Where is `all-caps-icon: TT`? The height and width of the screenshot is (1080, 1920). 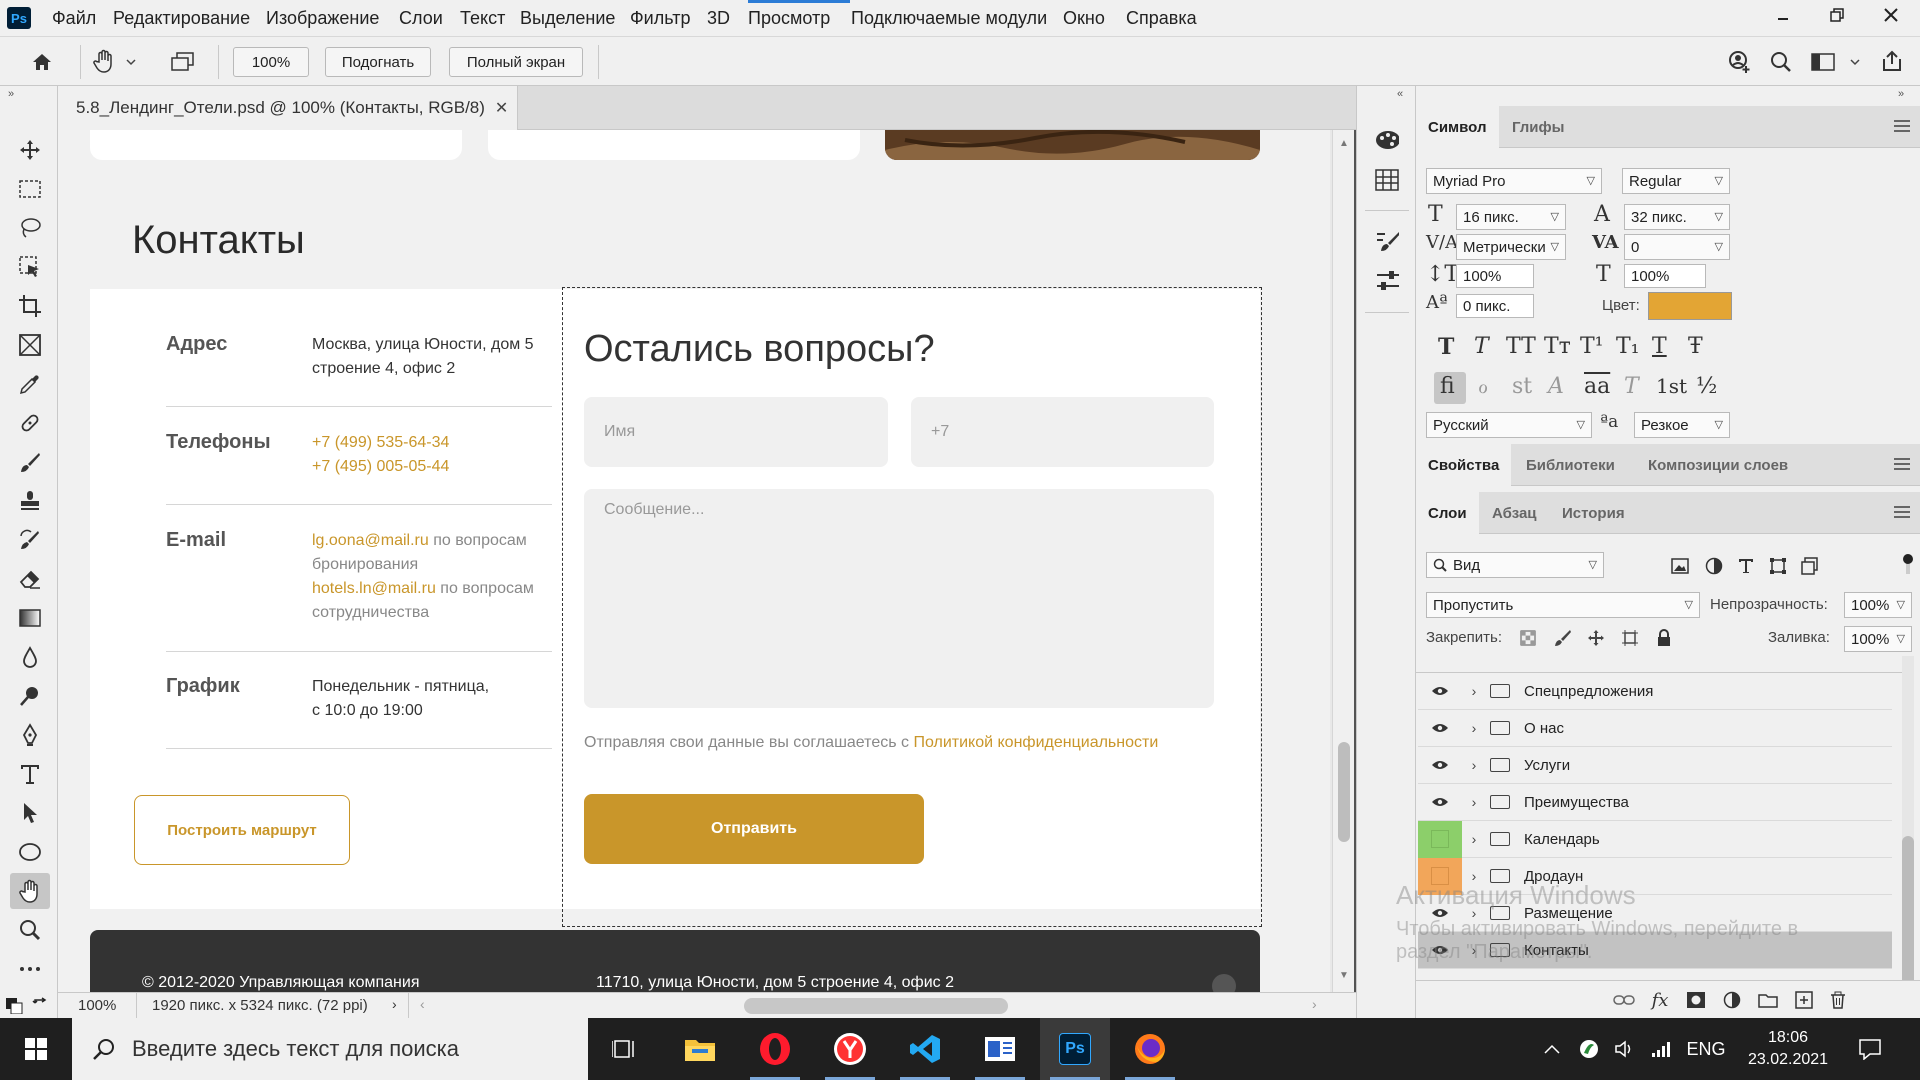 all-caps-icon: TT is located at coordinates (1521, 346).